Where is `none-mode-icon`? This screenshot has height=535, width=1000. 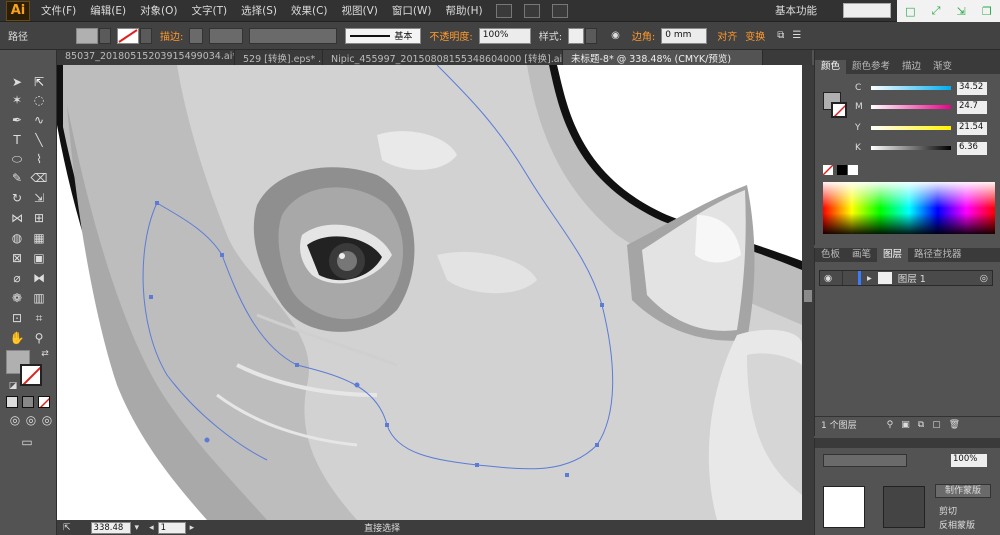
none-mode-icon is located at coordinates (44, 402).